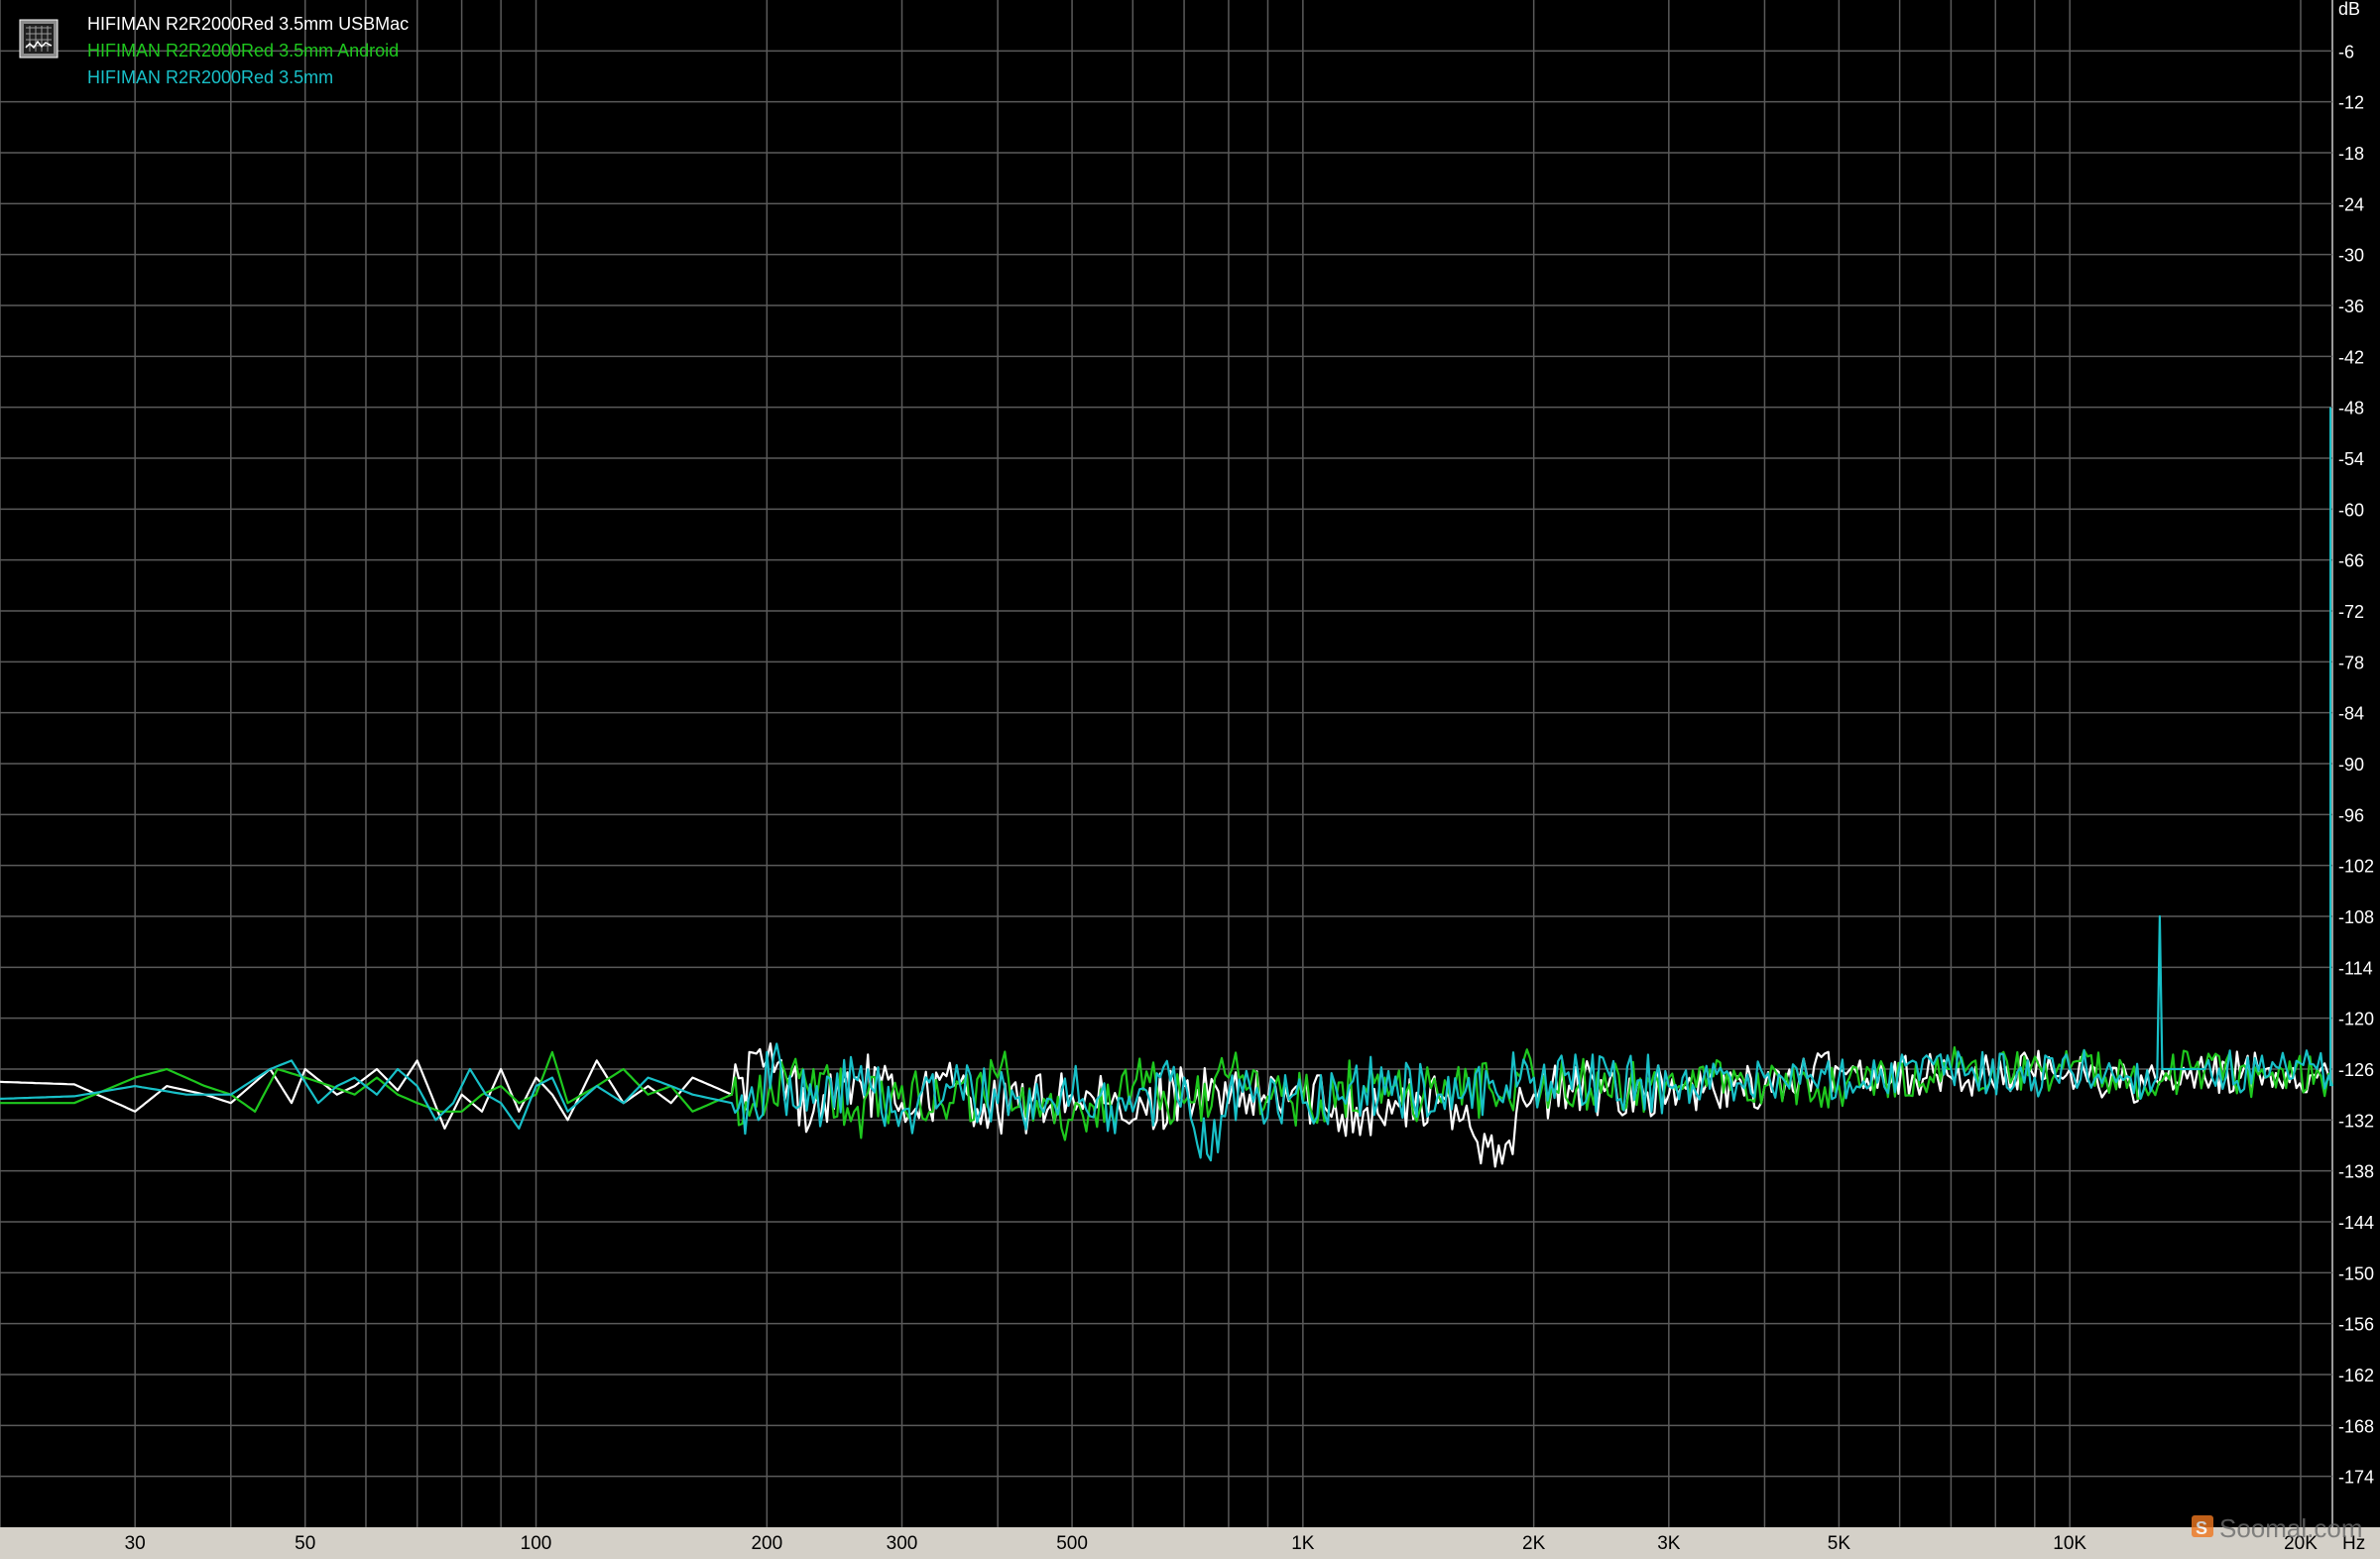 This screenshot has width=2380, height=1559. What do you see at coordinates (2351, 103) in the screenshot?
I see `y-tick-label: -12` at bounding box center [2351, 103].